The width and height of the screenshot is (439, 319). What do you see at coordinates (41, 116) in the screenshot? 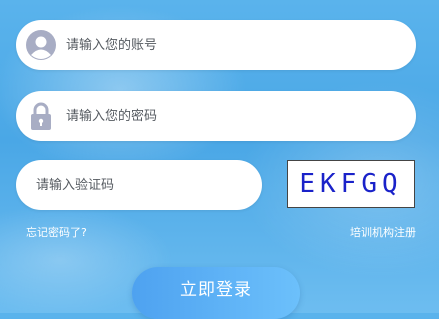
I see `lock-icon` at bounding box center [41, 116].